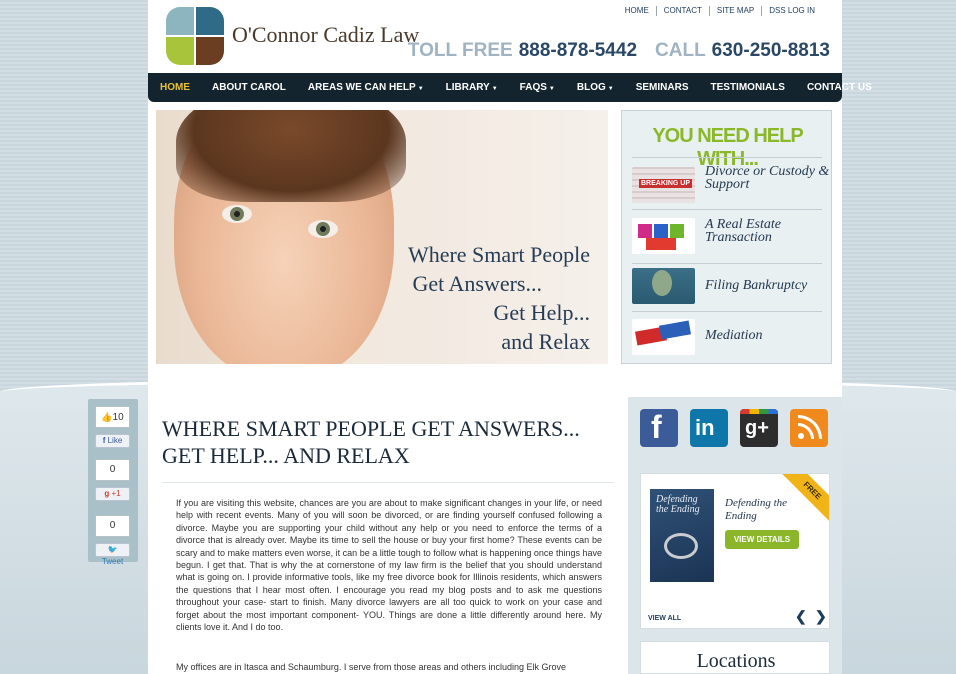 This screenshot has height=674, width=956. What do you see at coordinates (839, 87) in the screenshot?
I see `nav-contact-us: CONTACT US` at bounding box center [839, 87].